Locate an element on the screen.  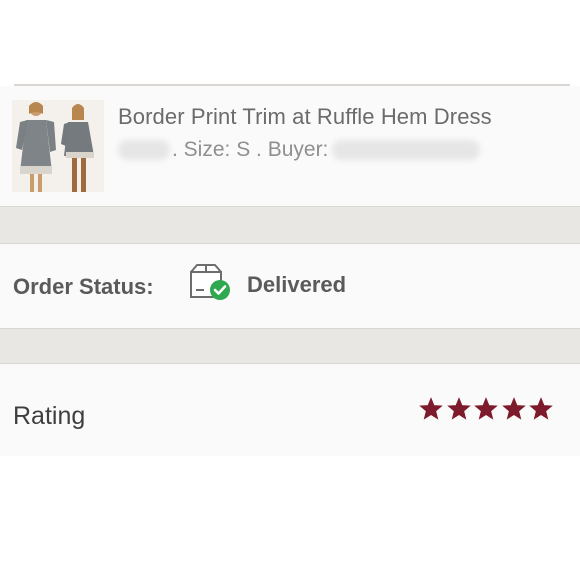
star-rating is located at coordinates (488, 409).